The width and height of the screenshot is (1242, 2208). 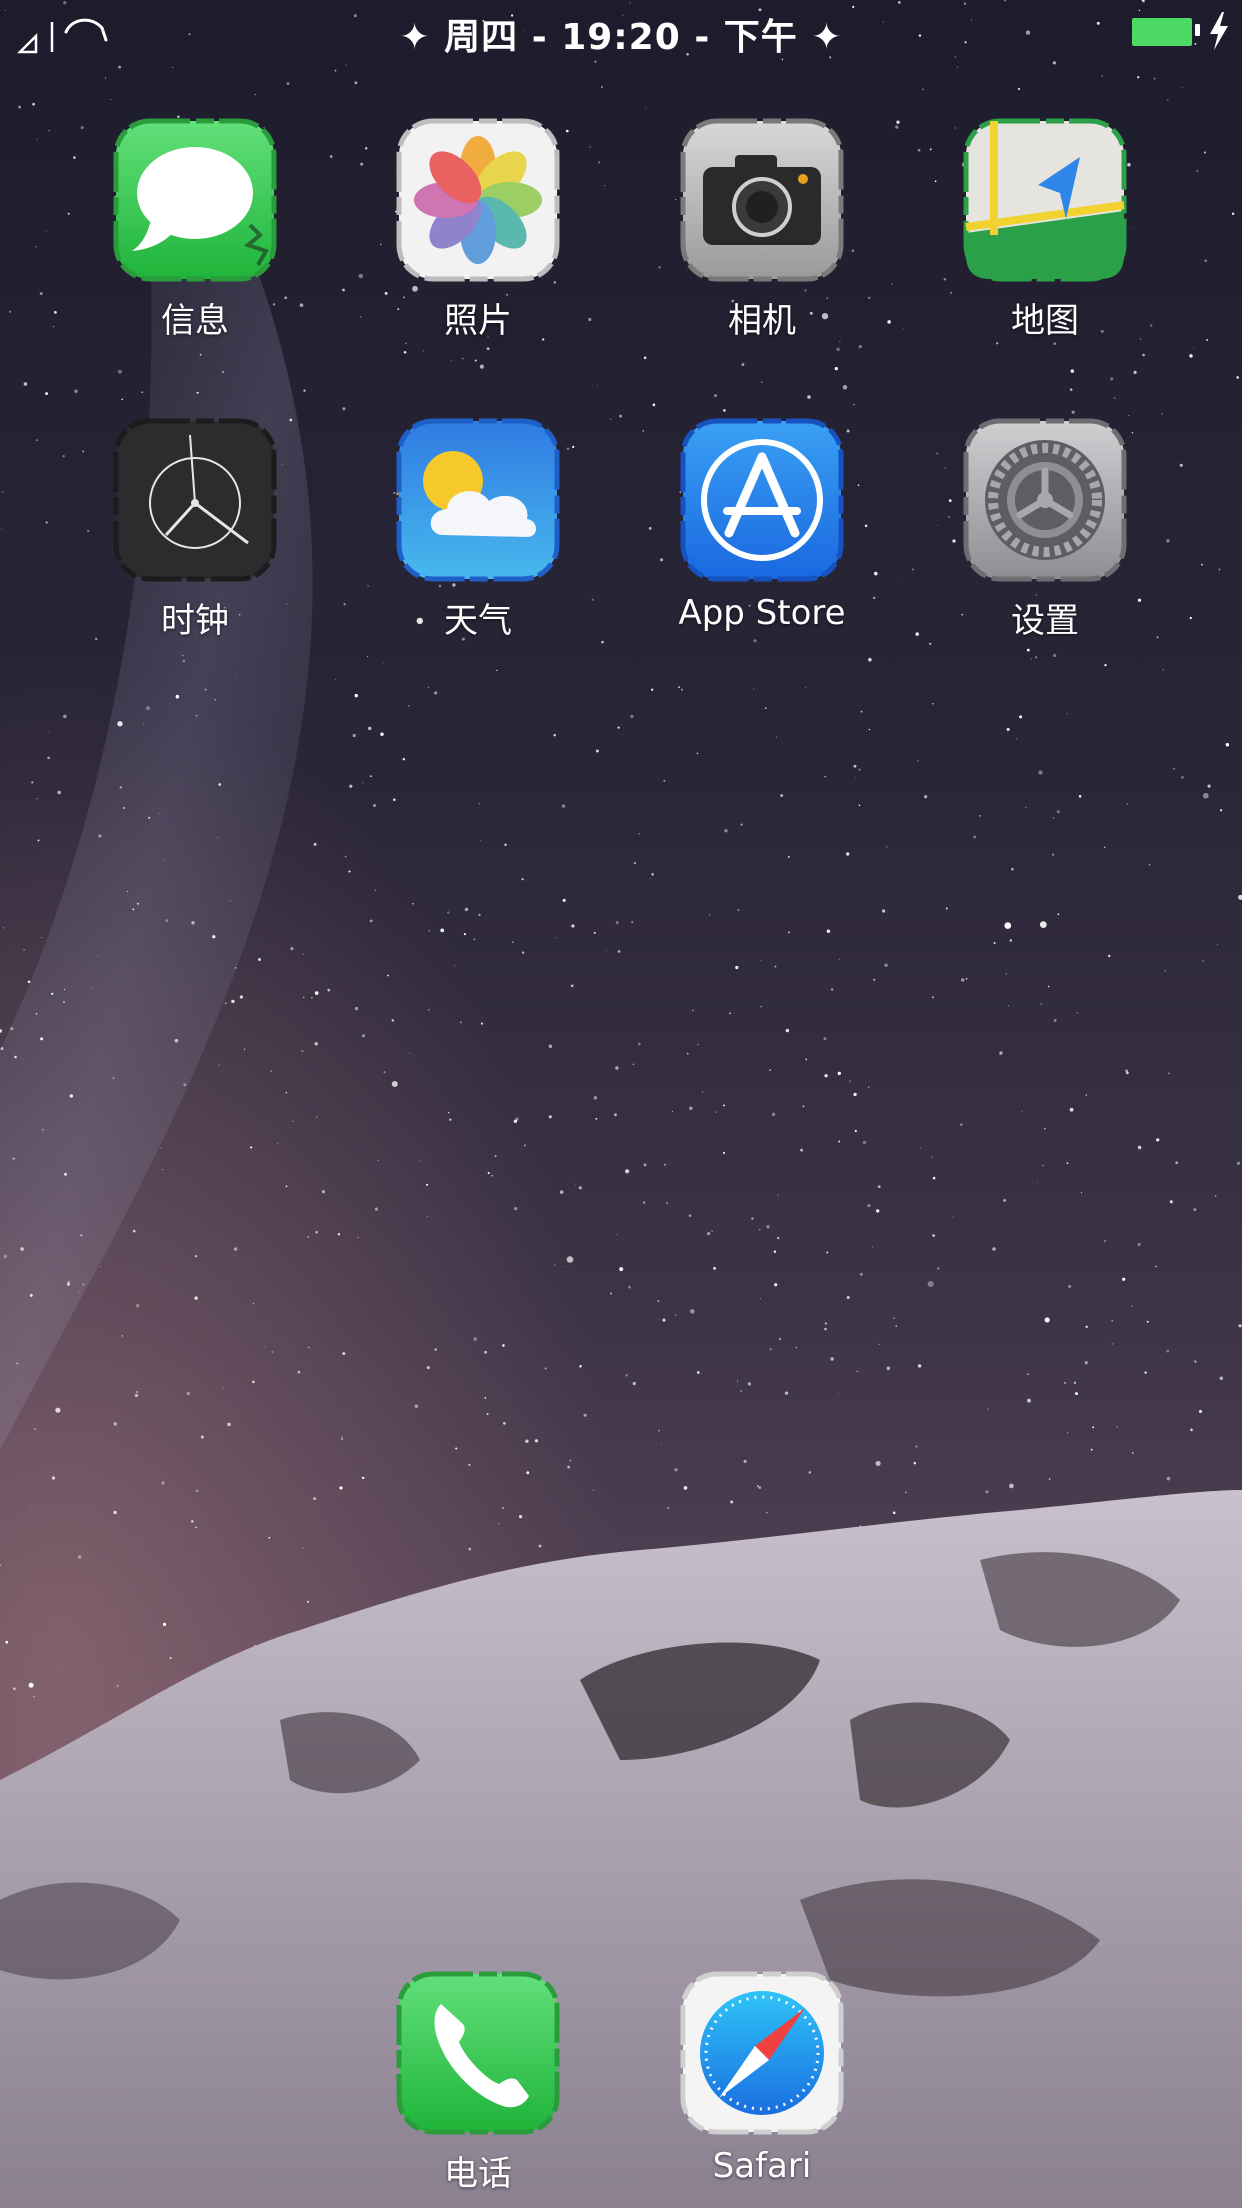 I want to click on safari-icon, so click(x=762, y=2053).